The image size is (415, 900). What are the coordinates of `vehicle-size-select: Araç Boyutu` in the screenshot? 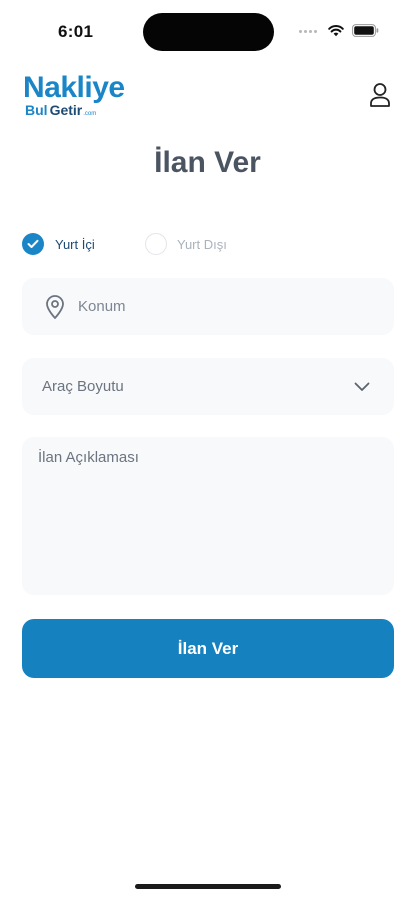 It's located at (208, 386).